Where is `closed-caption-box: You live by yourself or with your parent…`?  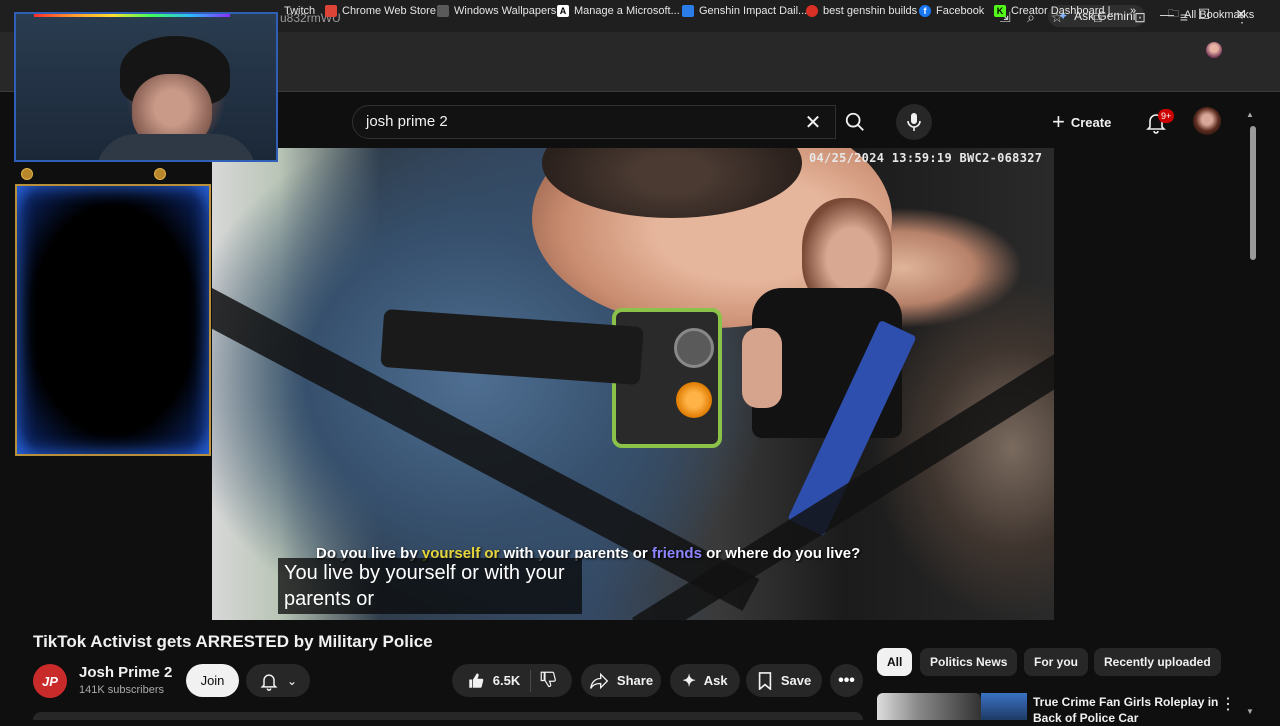
closed-caption-box: You live by yourself or with your parent… is located at coordinates (430, 586).